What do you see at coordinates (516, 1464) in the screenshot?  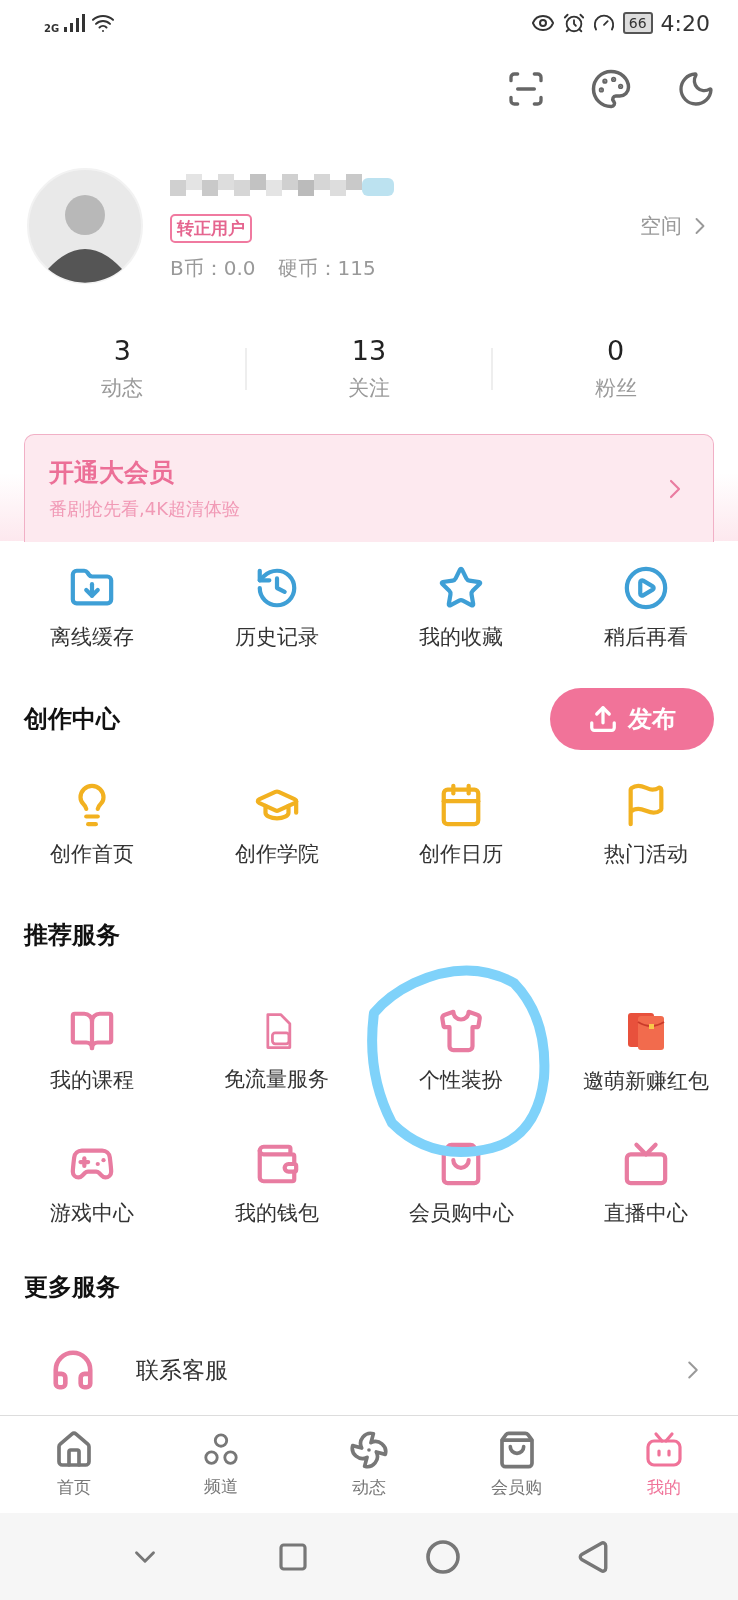 I see `nav-tab: 会员购` at bounding box center [516, 1464].